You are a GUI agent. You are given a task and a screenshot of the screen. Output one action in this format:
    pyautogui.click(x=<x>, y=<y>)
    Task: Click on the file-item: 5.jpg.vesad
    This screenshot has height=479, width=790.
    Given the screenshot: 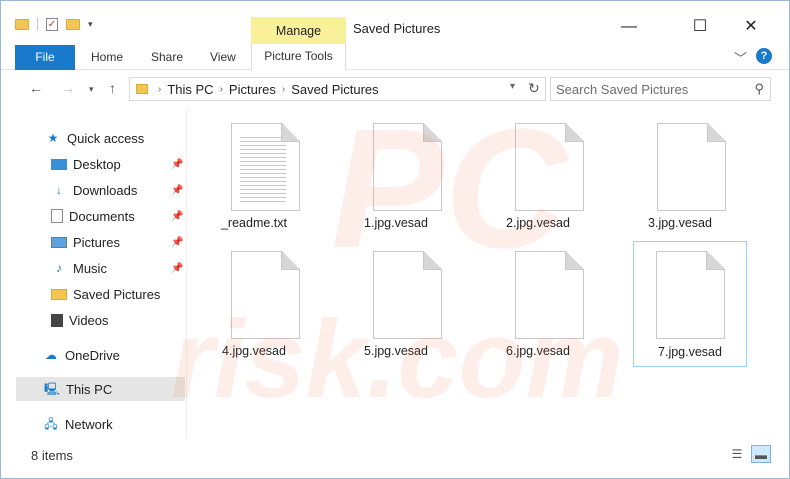 What is the action you would take?
    pyautogui.click(x=396, y=302)
    